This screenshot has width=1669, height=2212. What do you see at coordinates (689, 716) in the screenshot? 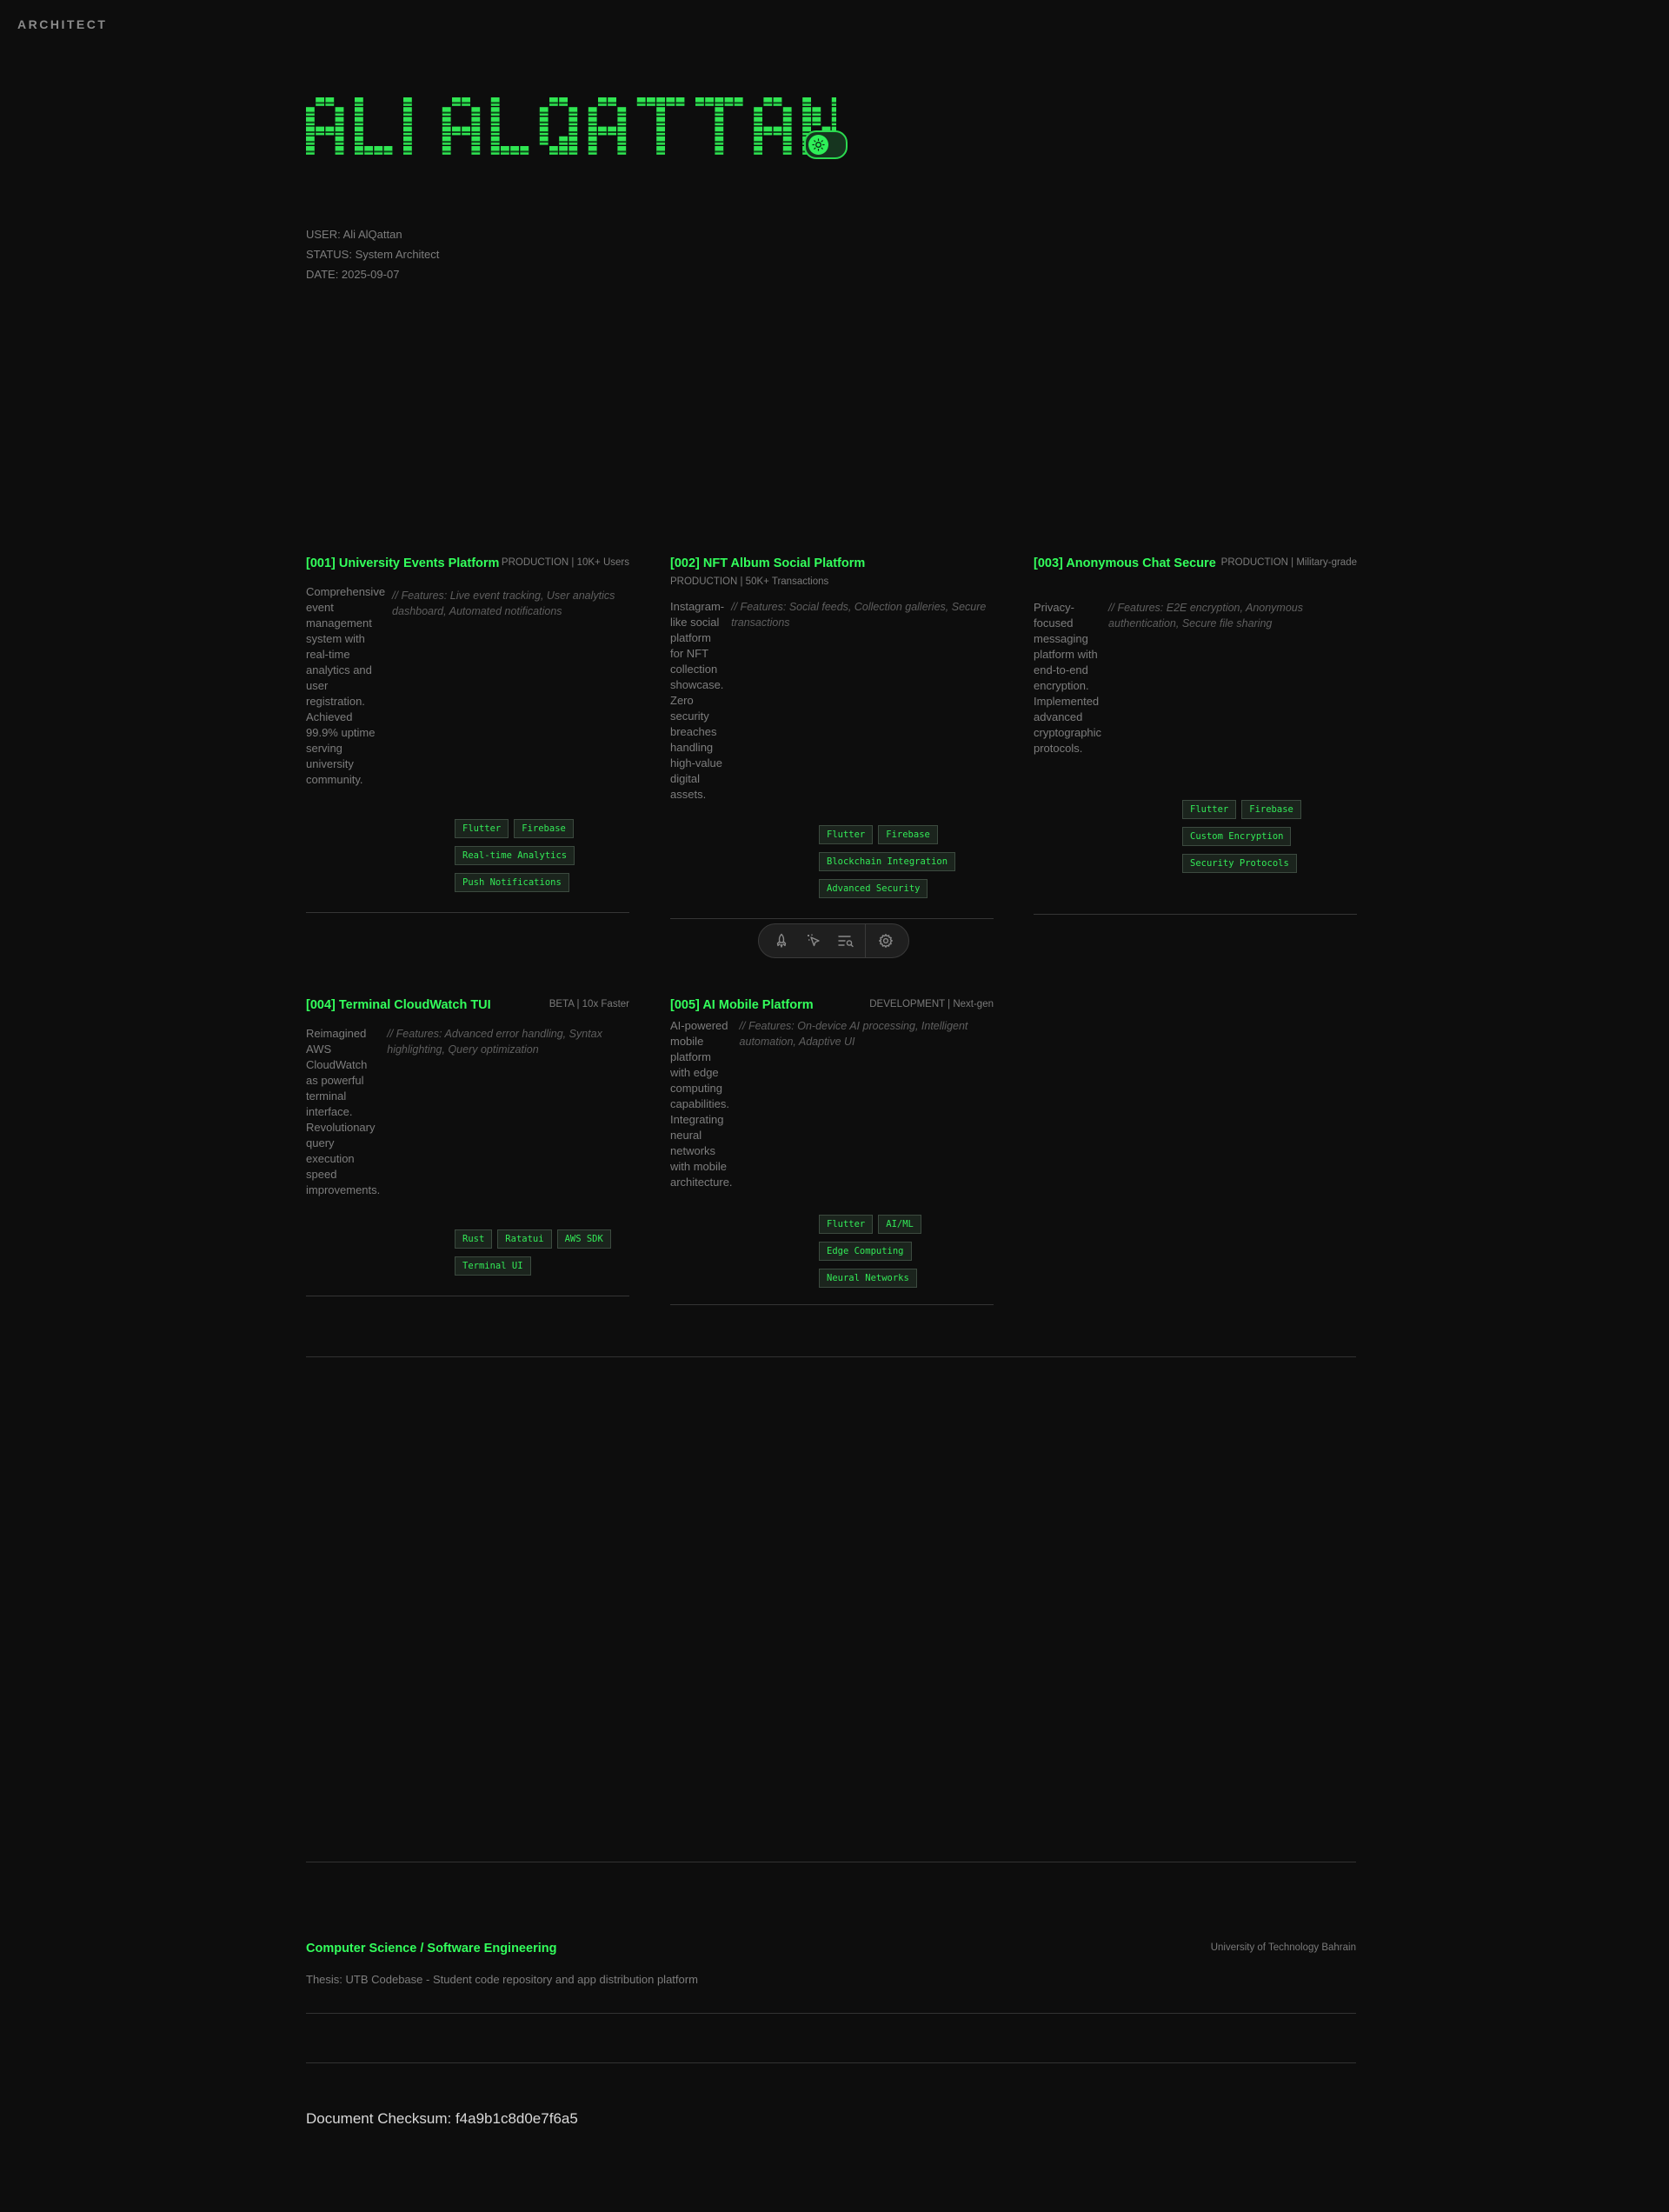
I see `text-line: security` at bounding box center [689, 716].